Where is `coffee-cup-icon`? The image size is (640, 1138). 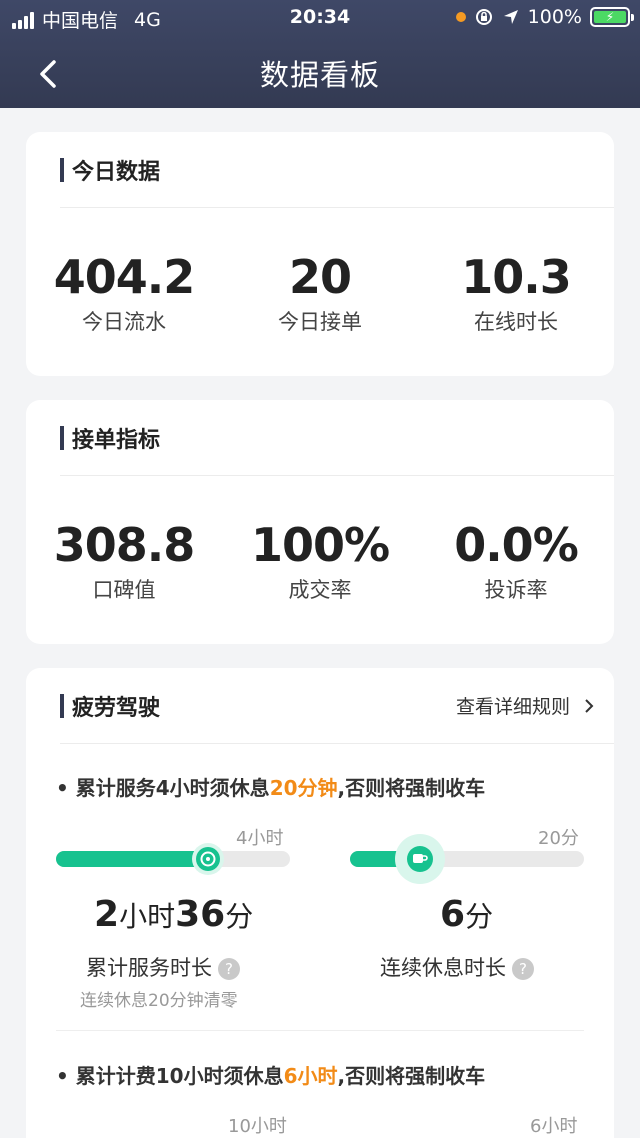
coffee-cup-icon is located at coordinates (420, 859).